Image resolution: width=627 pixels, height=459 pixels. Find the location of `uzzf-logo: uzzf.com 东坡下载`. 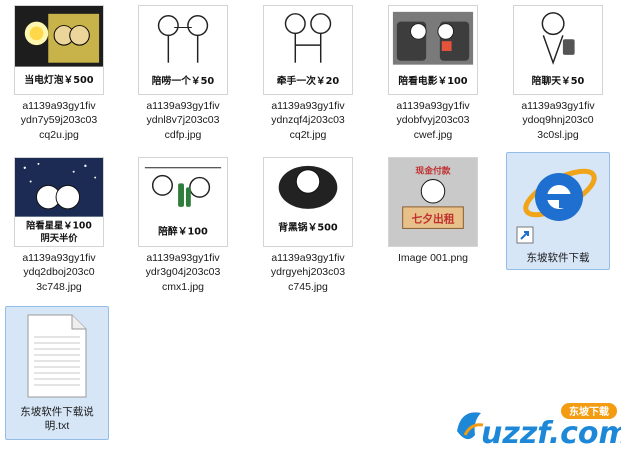

uzzf-logo: uzzf.com 东坡下载 is located at coordinates (539, 427).